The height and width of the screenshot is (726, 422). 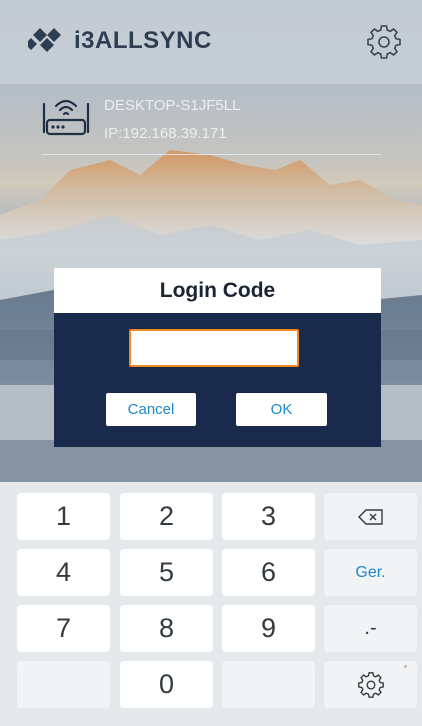 I want to click on gear-icon, so click(x=370, y=684).